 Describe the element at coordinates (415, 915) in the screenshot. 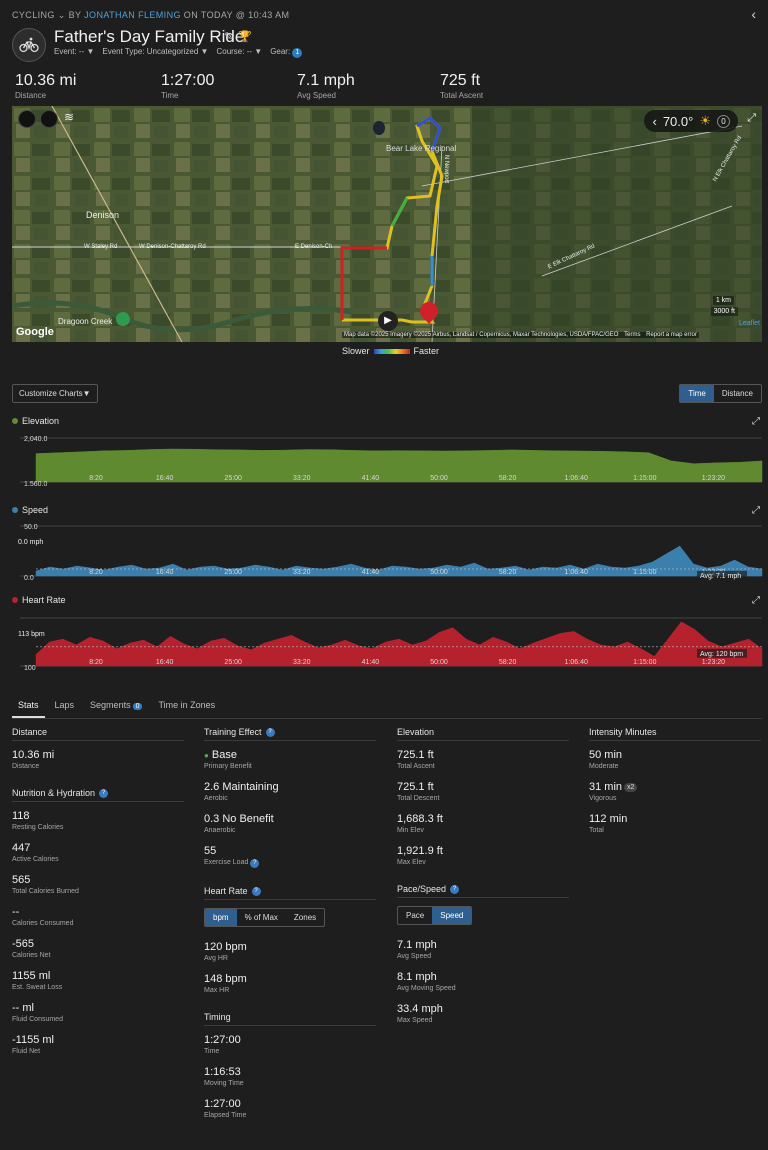

I see `pace-toggle: Pace` at that location.